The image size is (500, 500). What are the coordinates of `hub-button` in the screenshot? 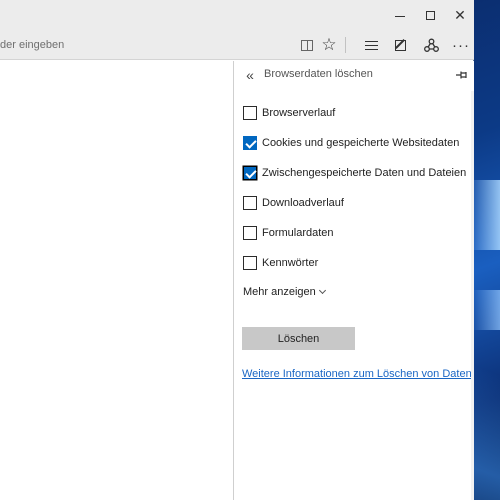 It's located at (371, 45).